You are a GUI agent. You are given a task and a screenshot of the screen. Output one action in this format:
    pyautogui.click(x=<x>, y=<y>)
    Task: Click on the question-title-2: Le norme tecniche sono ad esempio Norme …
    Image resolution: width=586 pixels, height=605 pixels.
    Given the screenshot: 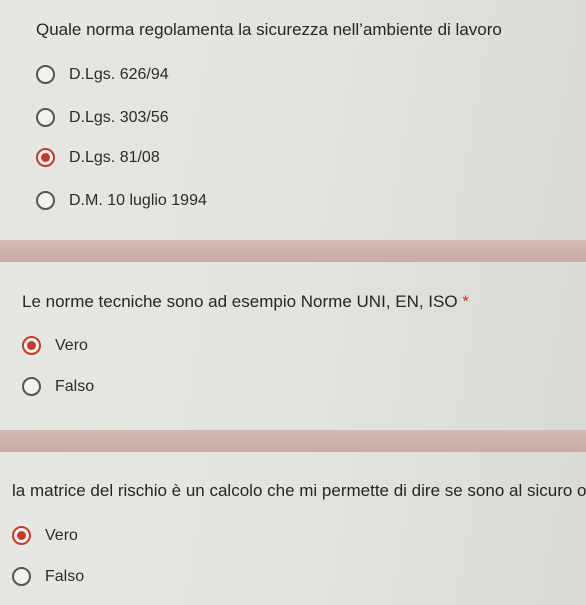 What is the action you would take?
    pyautogui.click(x=245, y=302)
    